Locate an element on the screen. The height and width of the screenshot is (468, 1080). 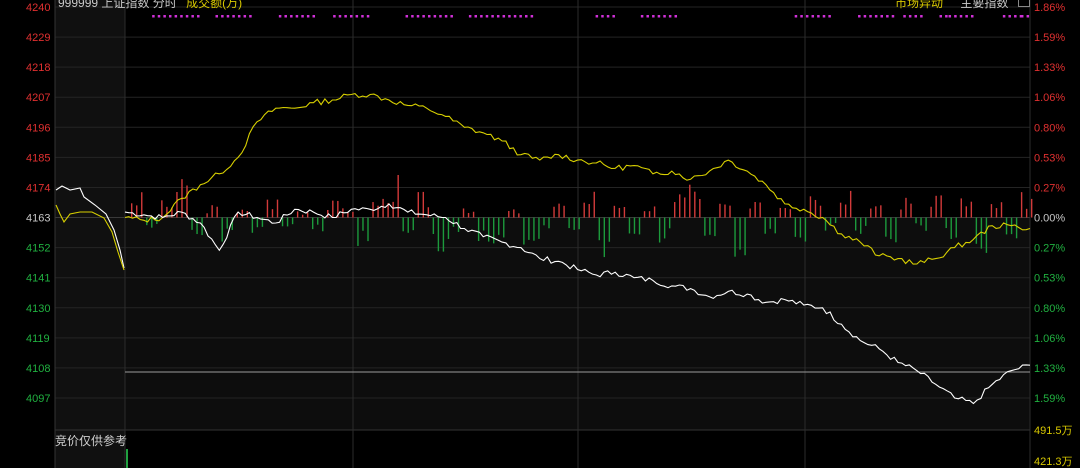
tab-market-anomaly: 市场异动 is located at coordinates (919, 5).